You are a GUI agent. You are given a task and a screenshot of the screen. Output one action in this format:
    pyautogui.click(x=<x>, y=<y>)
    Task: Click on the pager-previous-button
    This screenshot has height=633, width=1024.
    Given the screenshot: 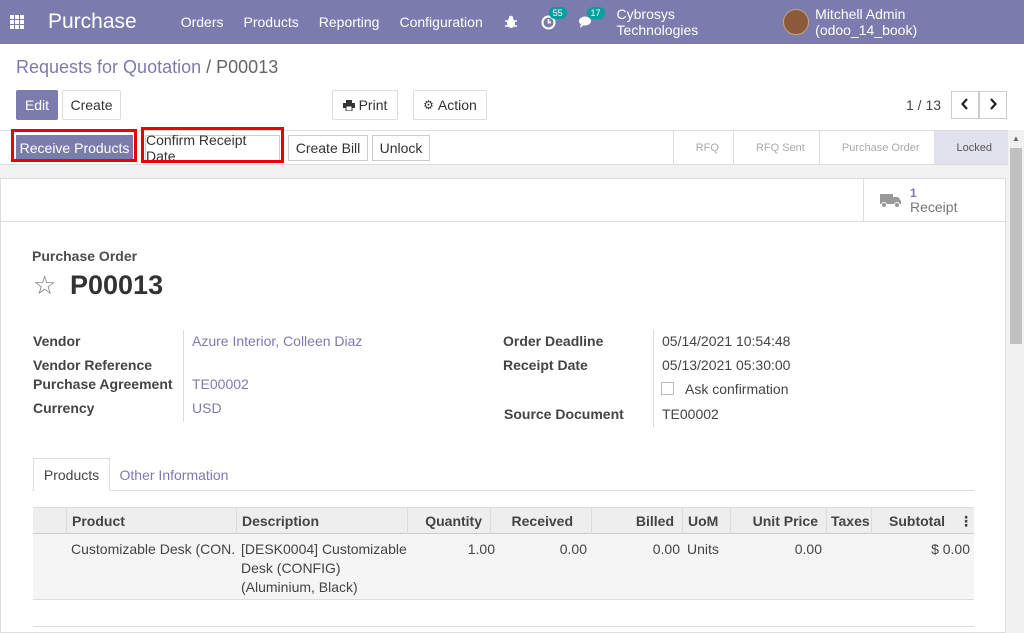 What is the action you would take?
    pyautogui.click(x=965, y=105)
    